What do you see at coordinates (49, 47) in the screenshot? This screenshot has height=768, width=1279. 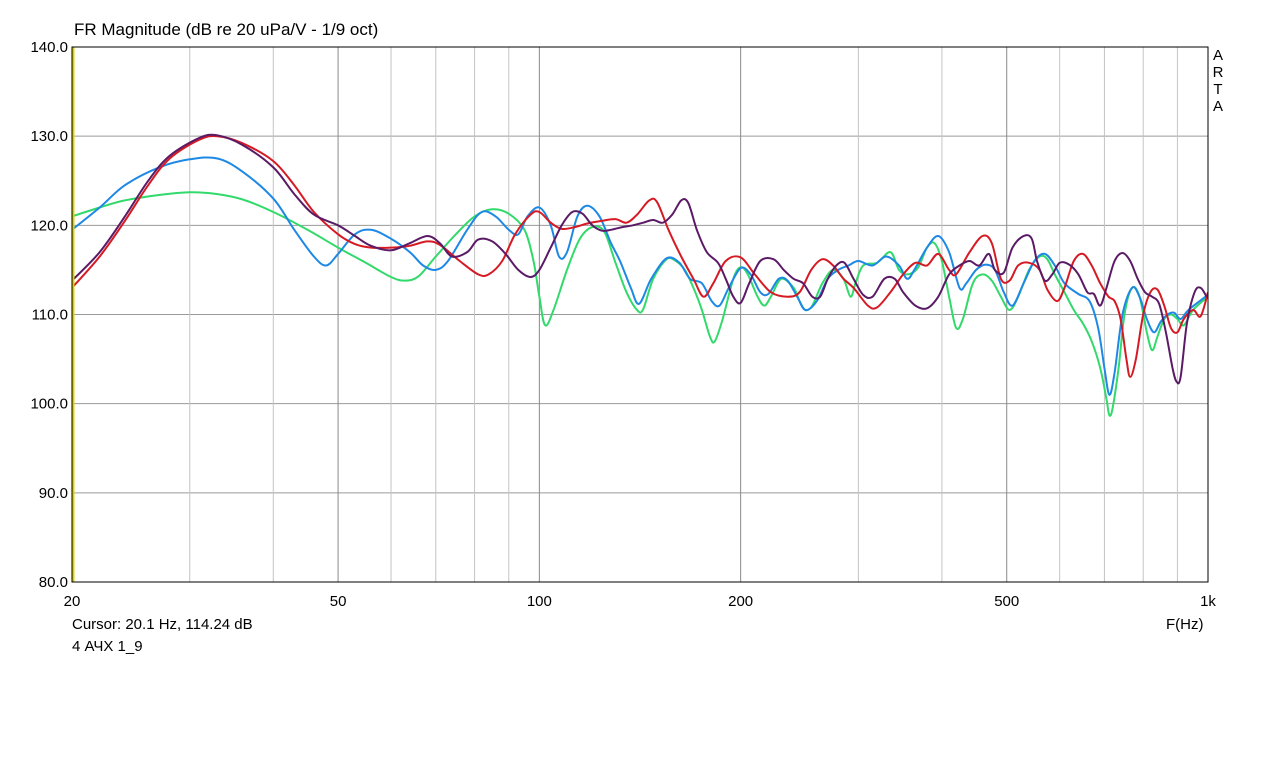 I see `y-tick-label: 140.0` at bounding box center [49, 47].